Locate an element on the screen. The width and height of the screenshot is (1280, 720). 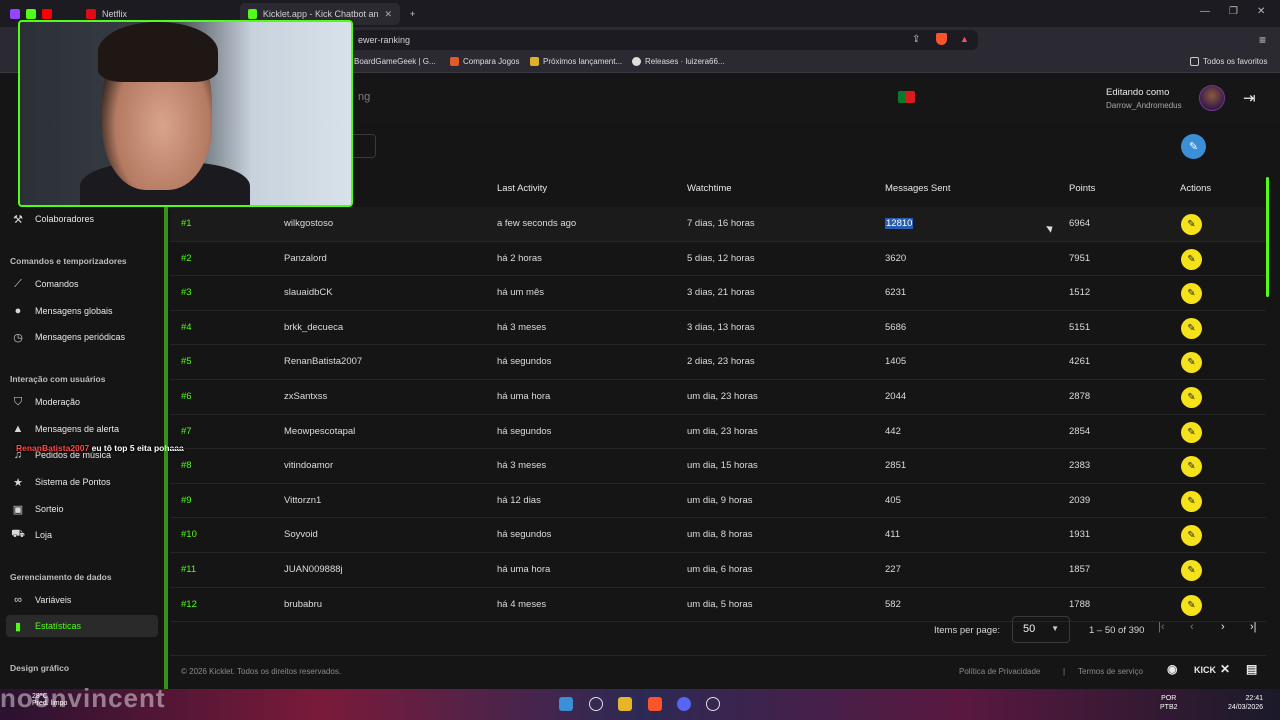
new-tab-button: + is located at coordinates (412, 14).